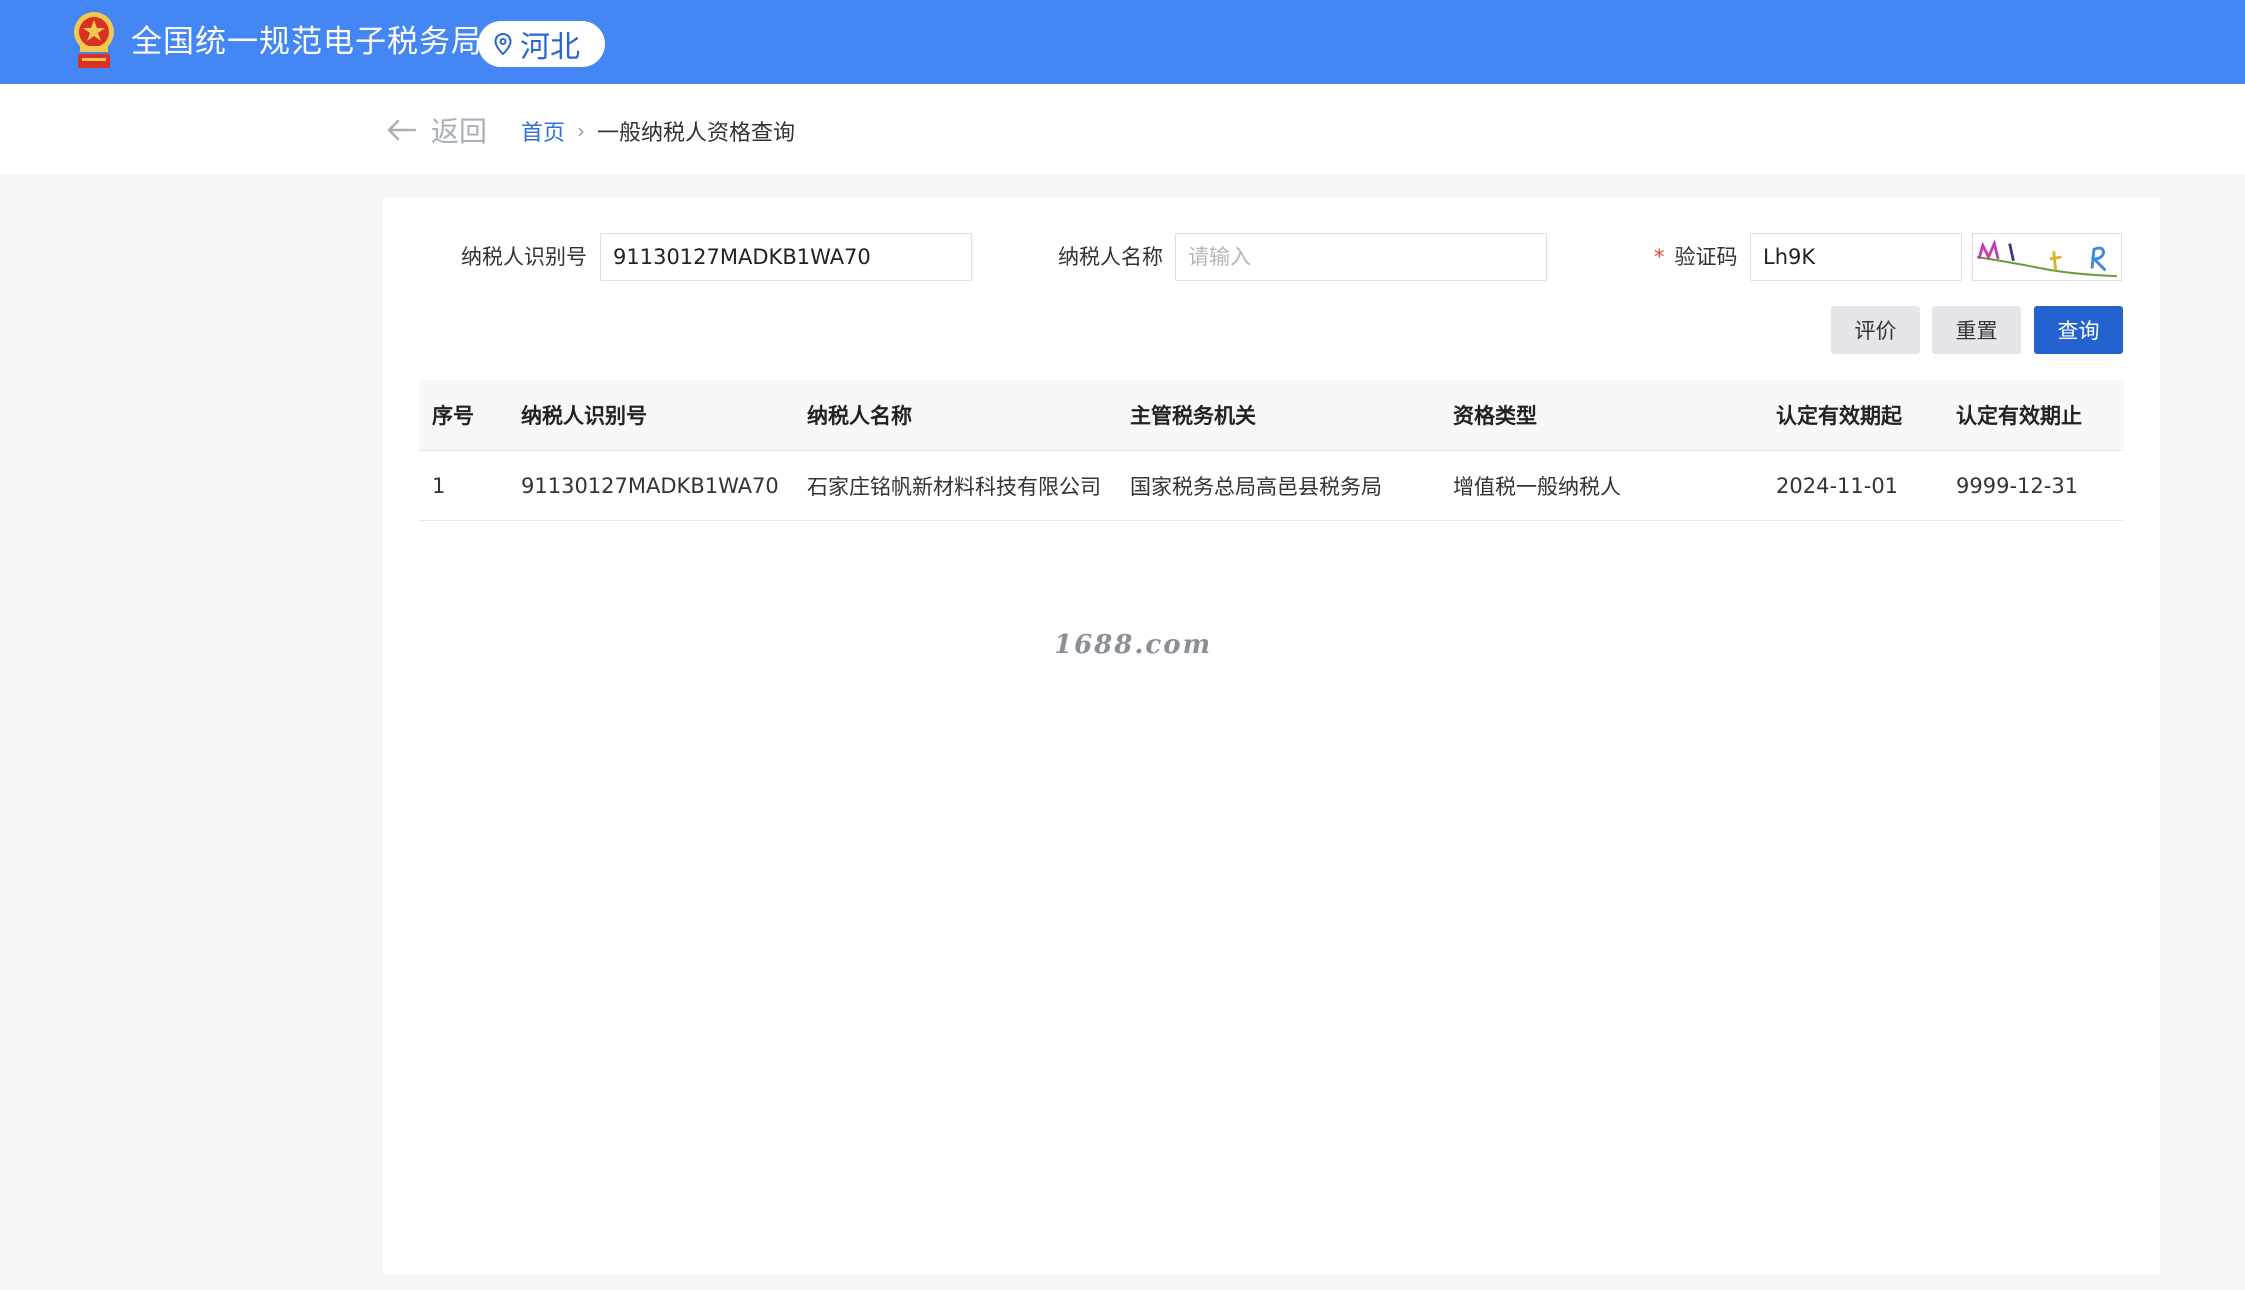 The image size is (2245, 1290). What do you see at coordinates (1110, 257) in the screenshot?
I see `taxpayer-name-label: 纳税人名称` at bounding box center [1110, 257].